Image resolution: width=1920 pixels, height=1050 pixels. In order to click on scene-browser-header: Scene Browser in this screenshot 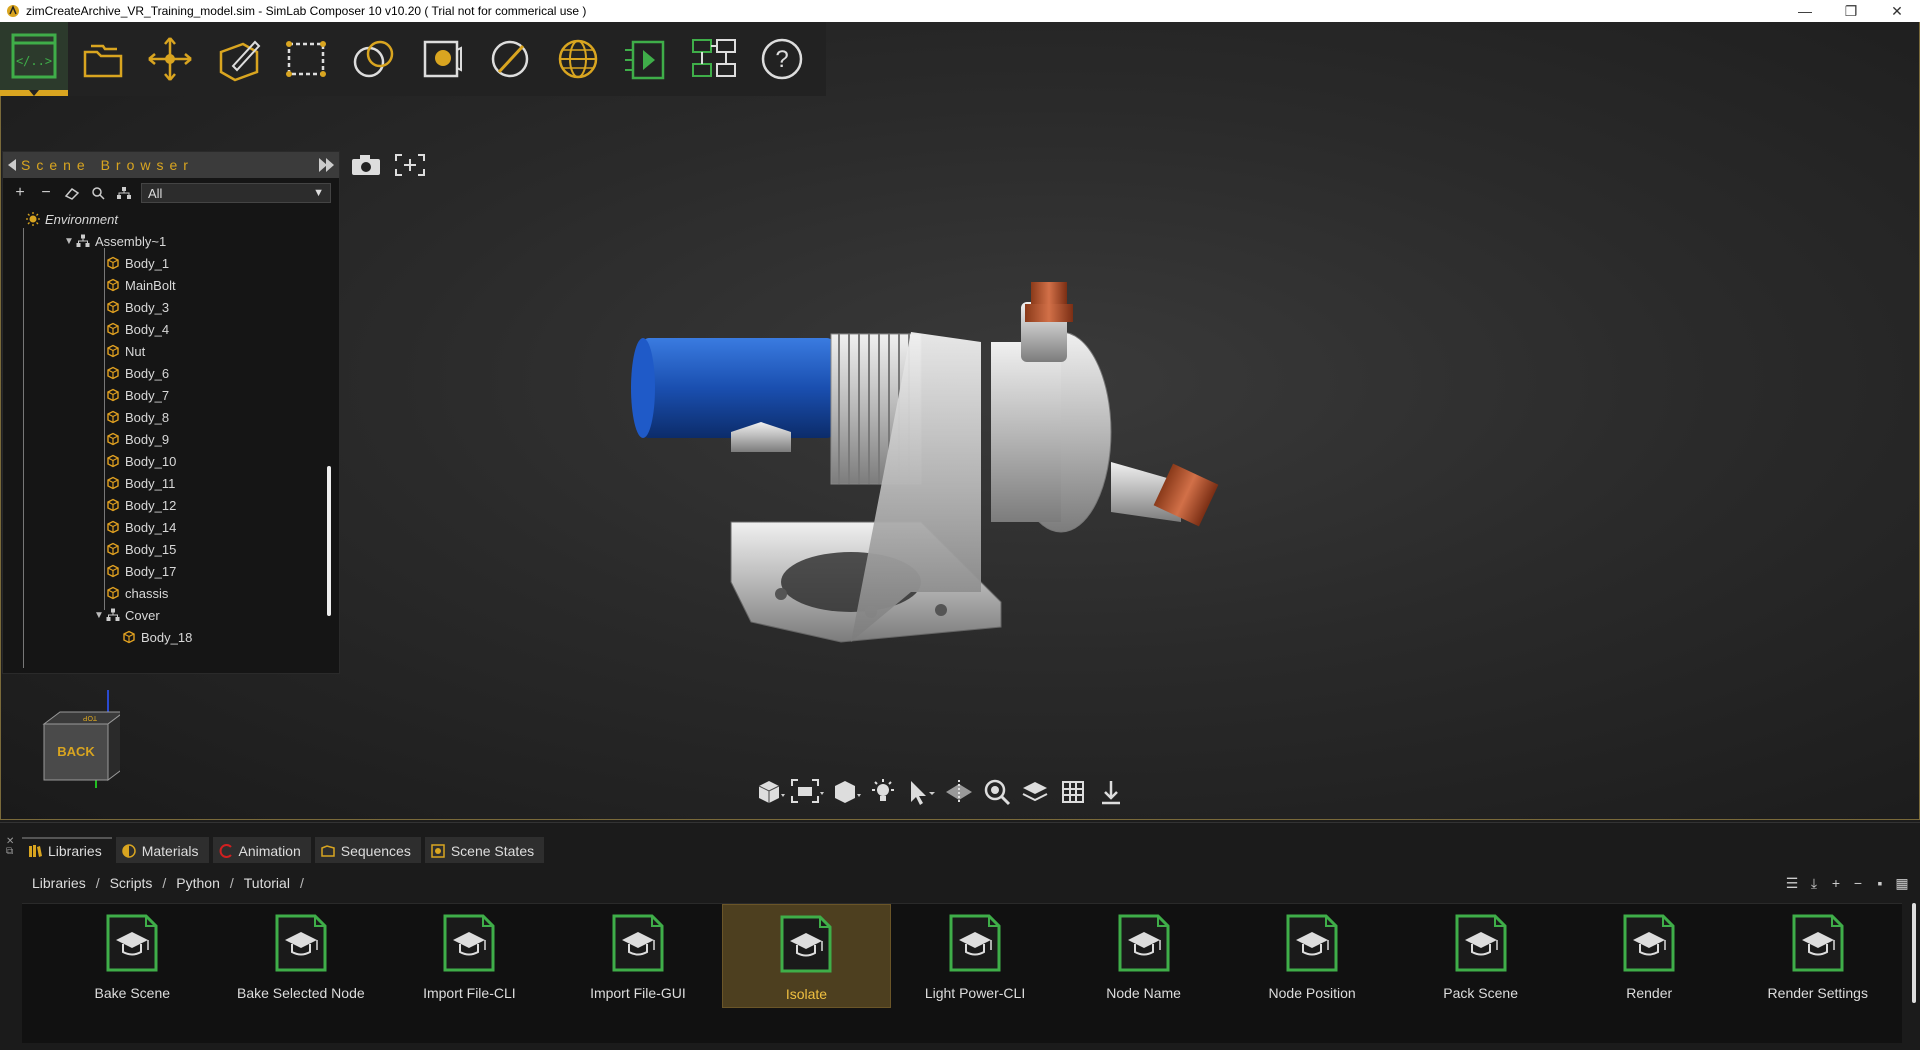, I will do `click(171, 165)`.